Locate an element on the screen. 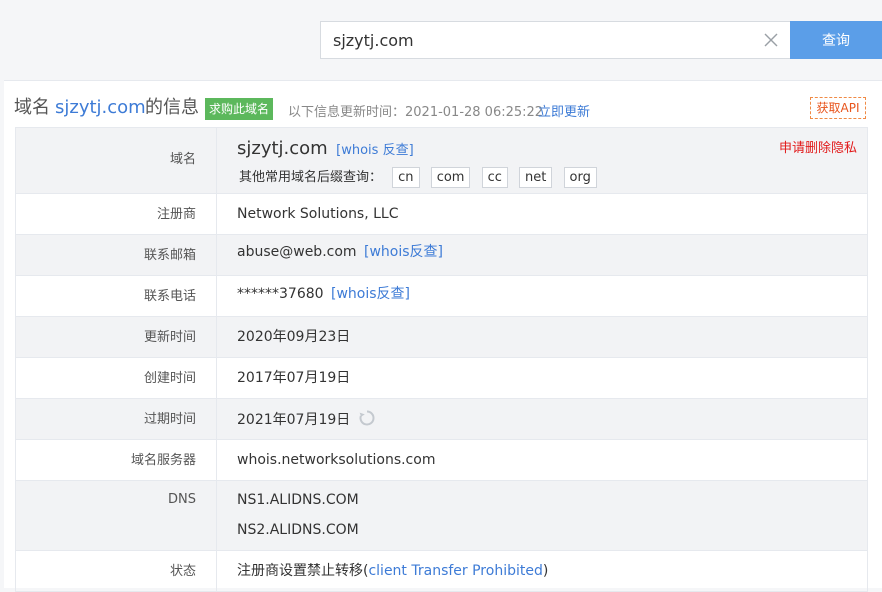  dns-server-2: NS2.ALIDNS.COM is located at coordinates (298, 530).